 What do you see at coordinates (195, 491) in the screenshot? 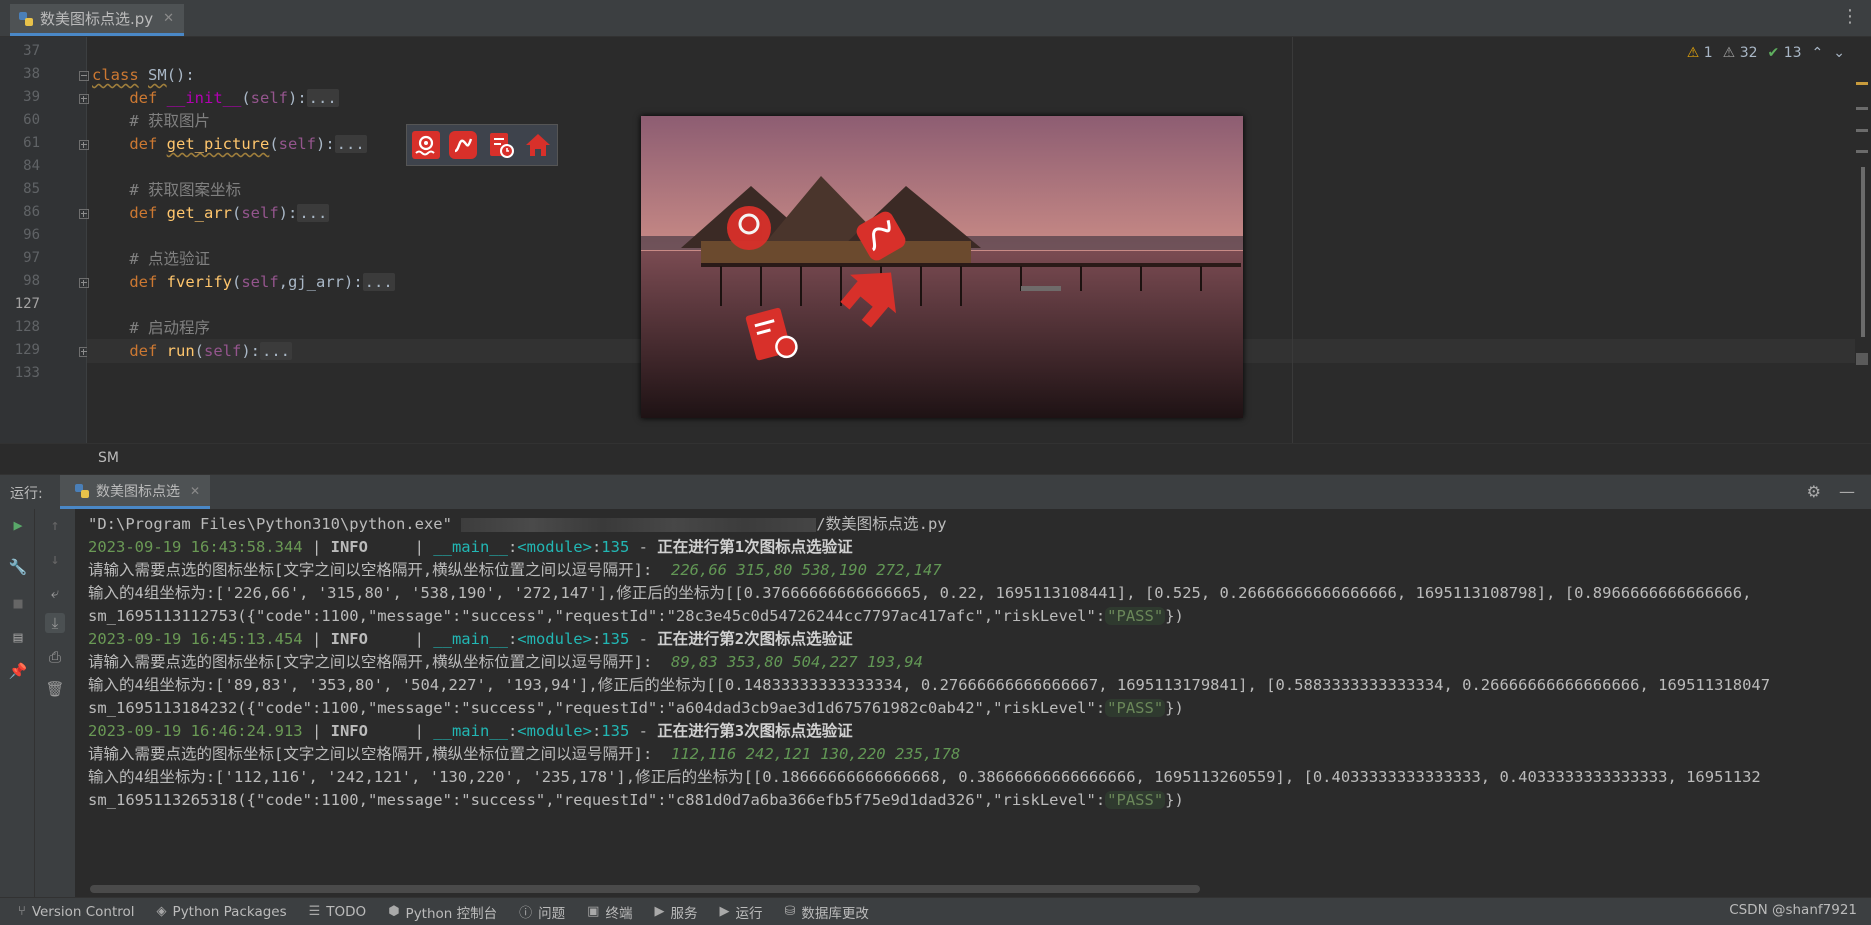
I see `close-run-tab-icon: ✕` at bounding box center [195, 491].